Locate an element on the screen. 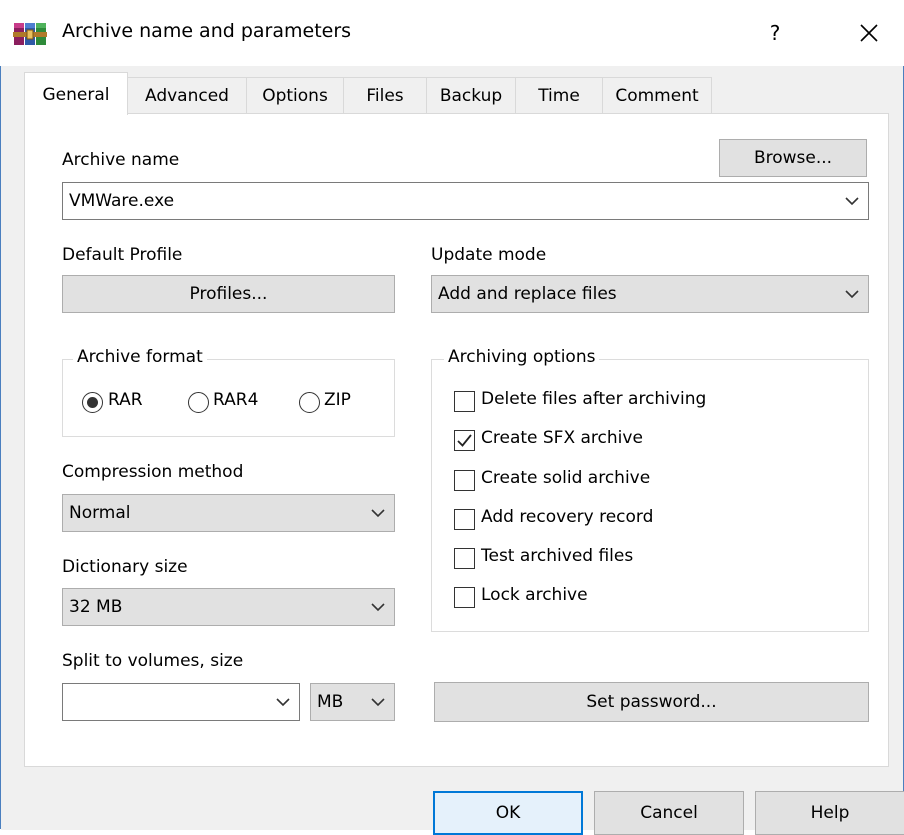 Image resolution: width=904 pixels, height=835 pixels. radio-rar-label: RAR is located at coordinates (125, 400).